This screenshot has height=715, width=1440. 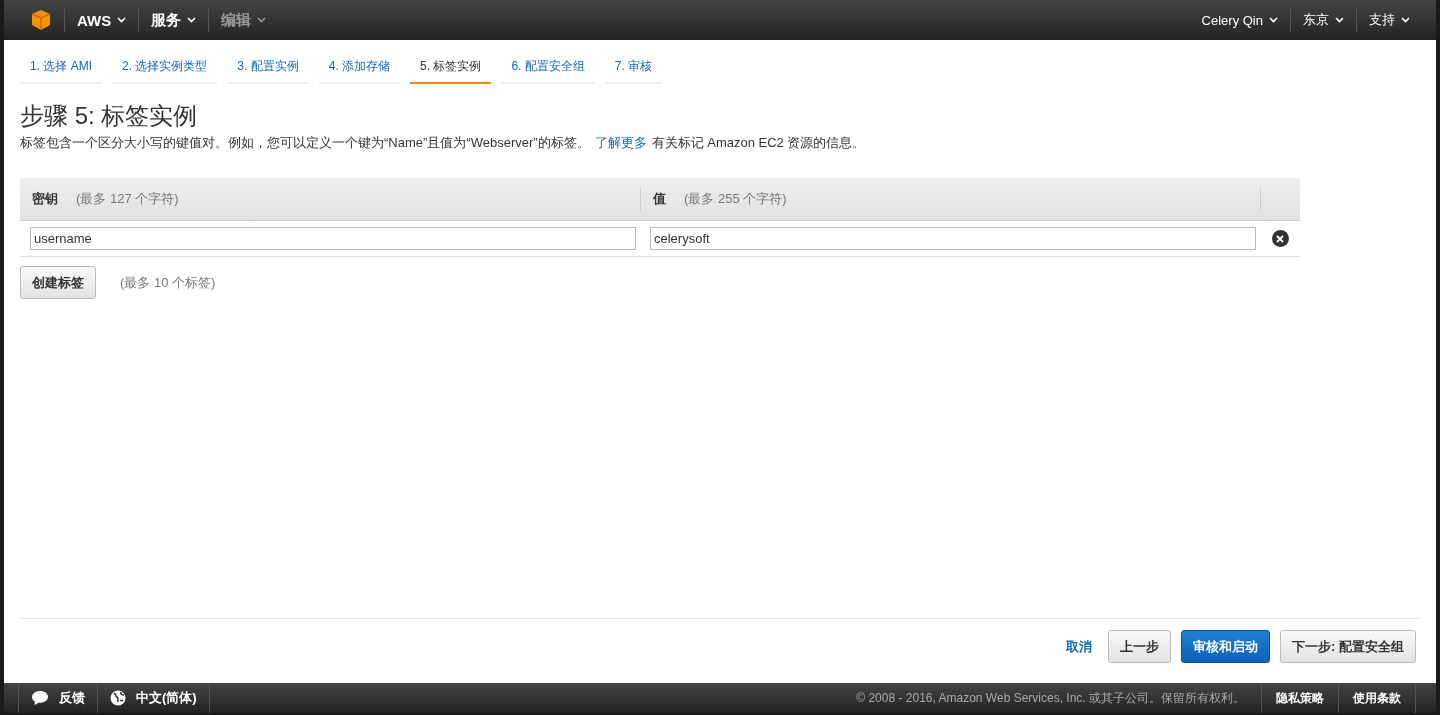 What do you see at coordinates (41, 20) in the screenshot?
I see `cube-logo-icon` at bounding box center [41, 20].